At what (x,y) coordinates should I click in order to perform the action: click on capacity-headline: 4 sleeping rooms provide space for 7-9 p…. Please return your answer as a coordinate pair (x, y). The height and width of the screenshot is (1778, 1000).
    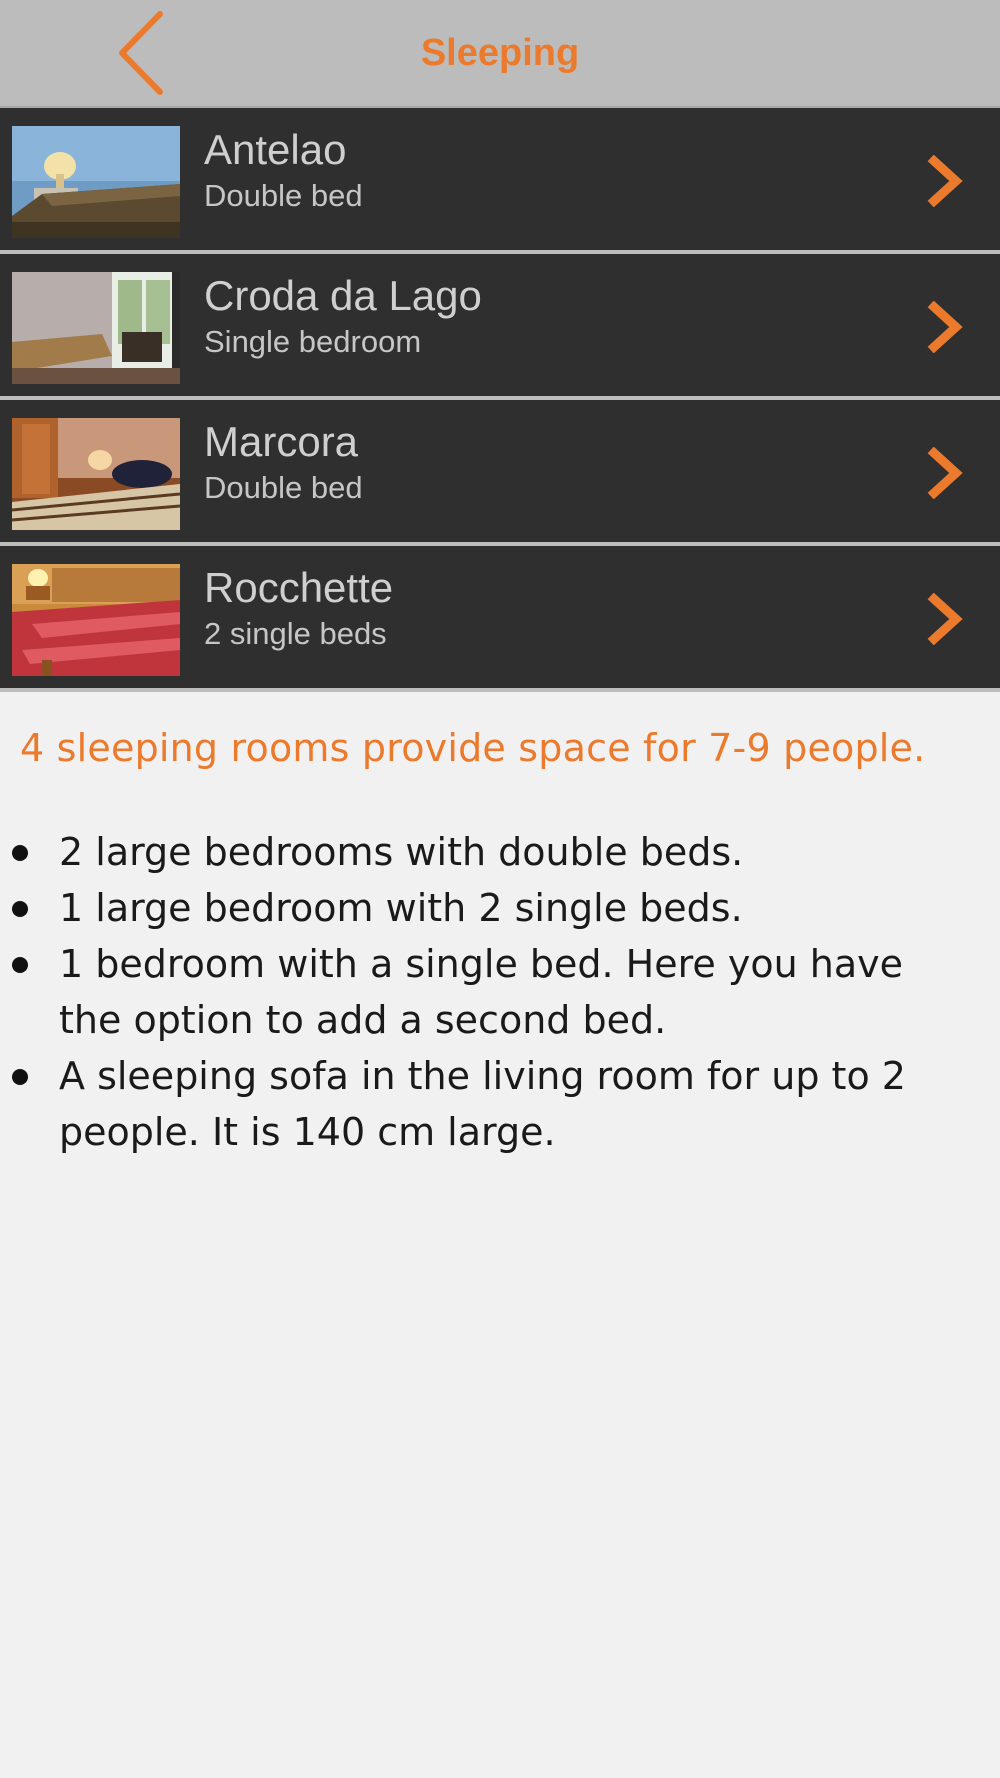
    Looking at the image, I should click on (473, 748).